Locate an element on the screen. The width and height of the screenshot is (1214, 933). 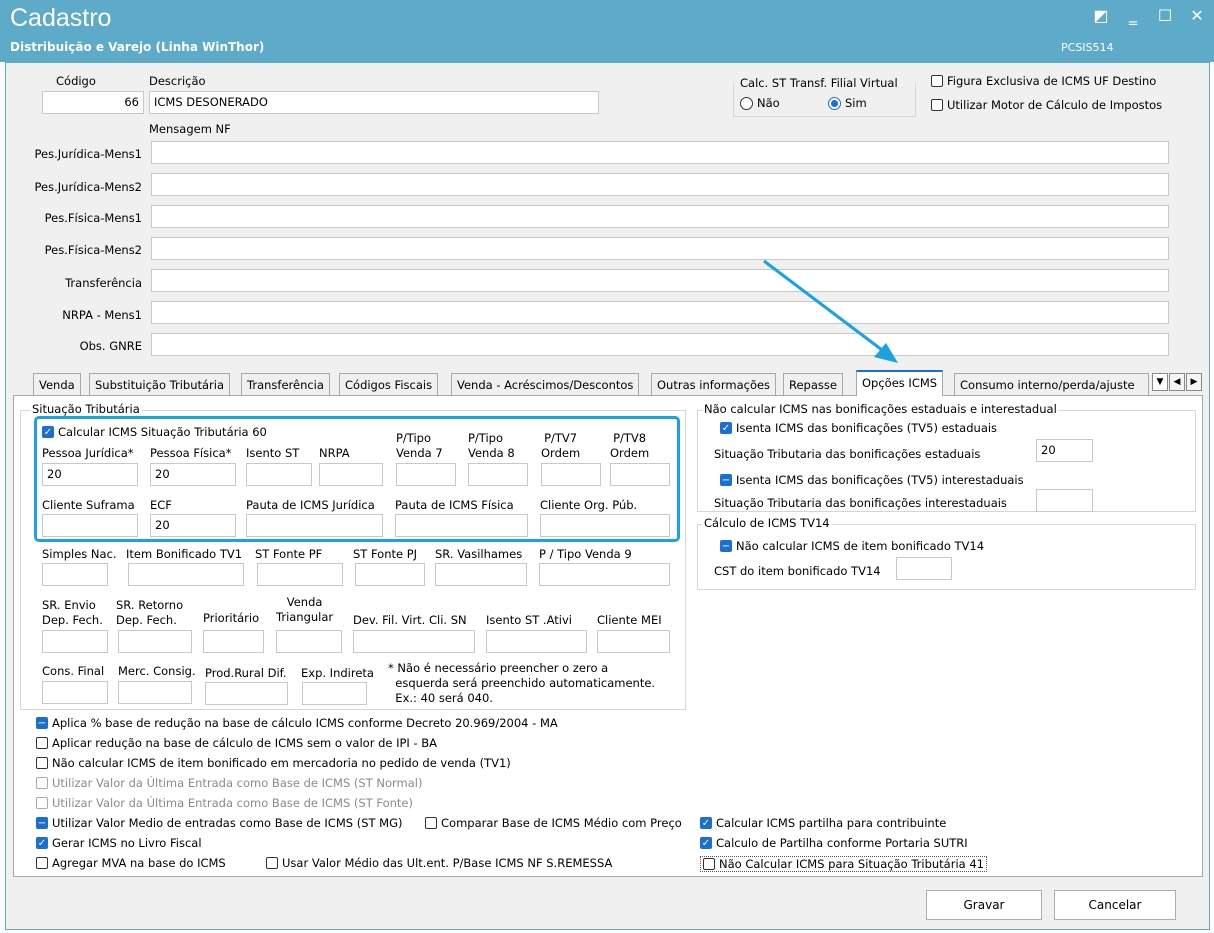
p-tv8-input is located at coordinates (640, 474).